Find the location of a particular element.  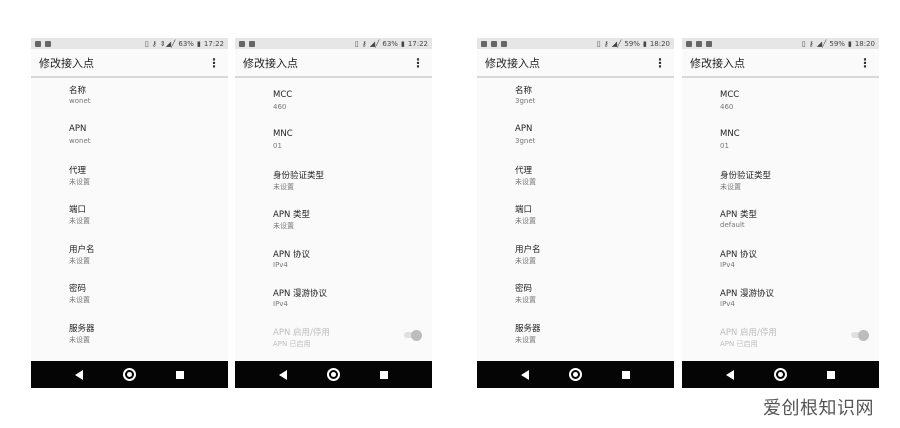

setting-label: 服务器 is located at coordinates (82, 329).